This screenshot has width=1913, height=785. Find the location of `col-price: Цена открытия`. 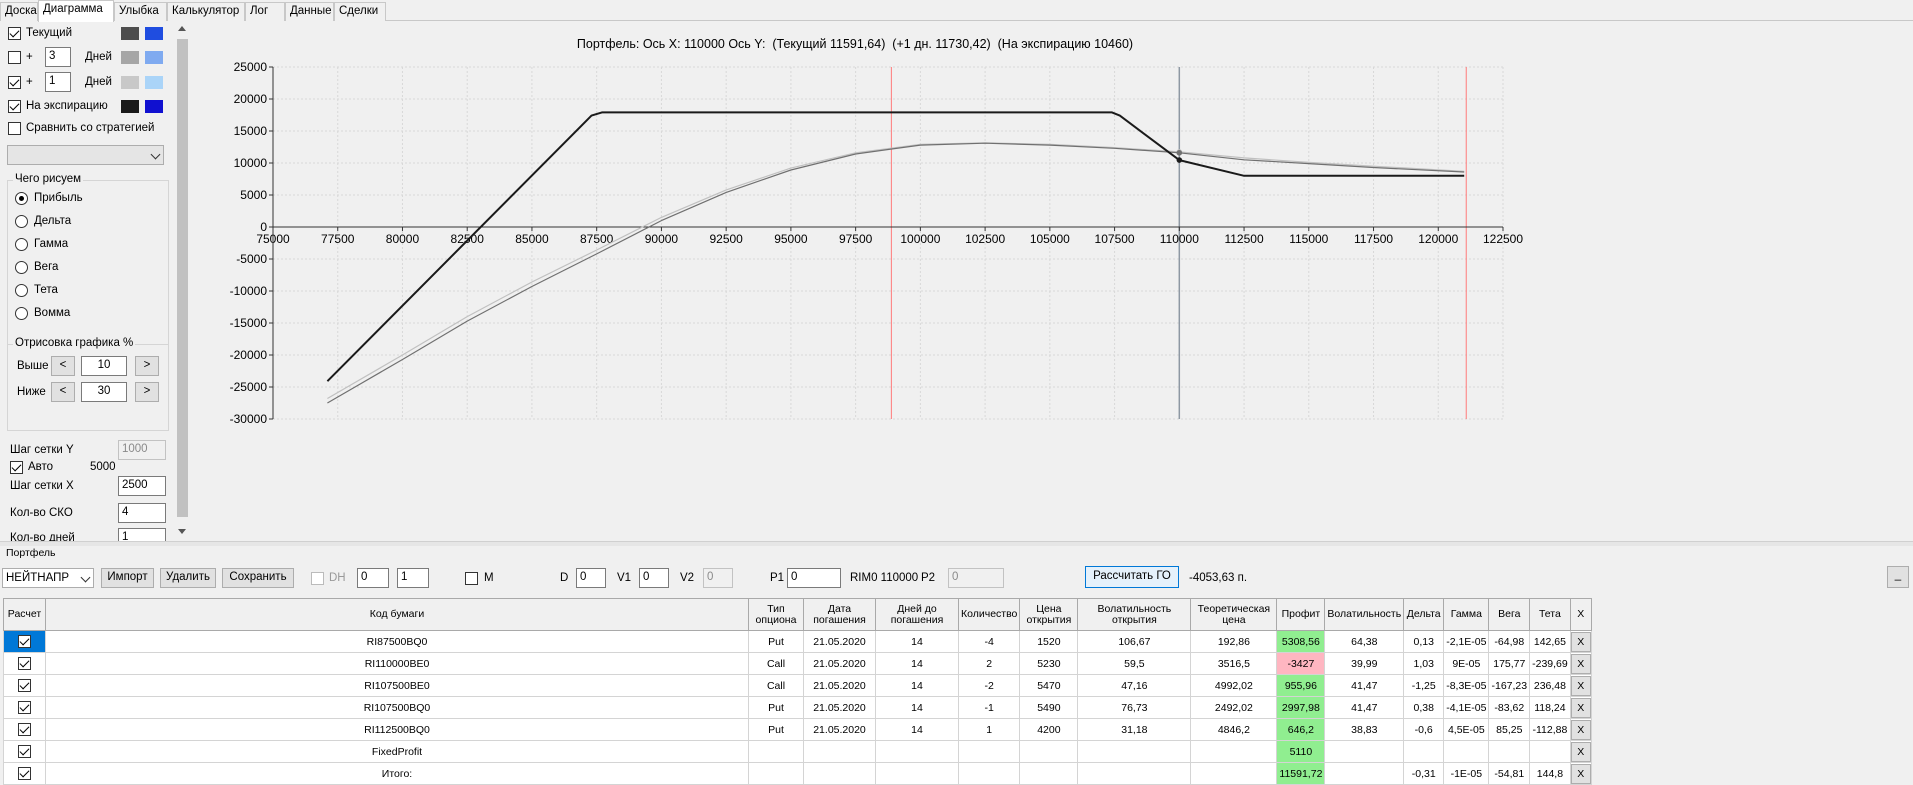

col-price: Цена открытия is located at coordinates (1049, 614).